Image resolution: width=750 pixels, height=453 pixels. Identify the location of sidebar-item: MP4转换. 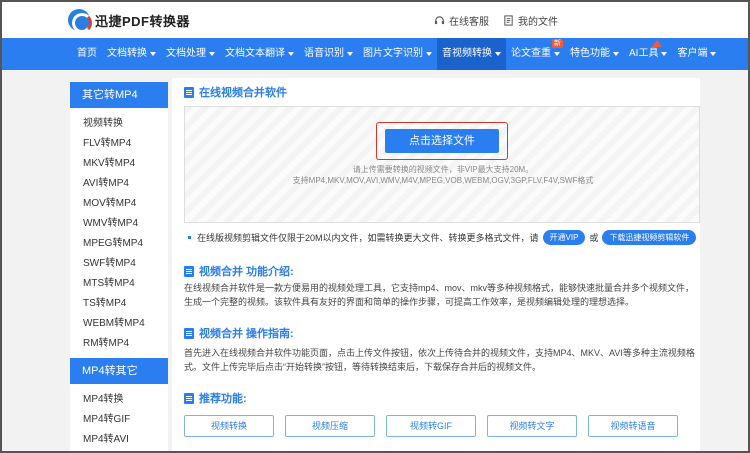
(119, 400).